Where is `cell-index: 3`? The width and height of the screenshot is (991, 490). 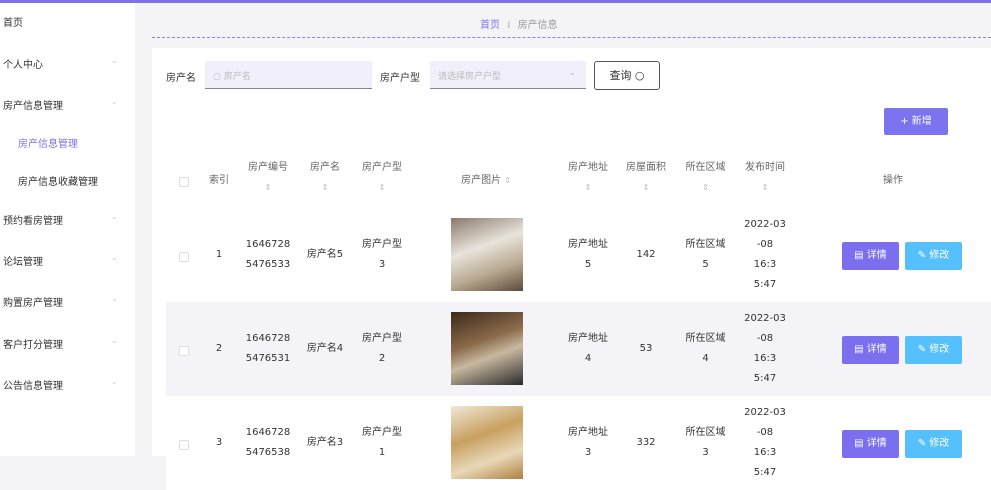 cell-index: 3 is located at coordinates (219, 442).